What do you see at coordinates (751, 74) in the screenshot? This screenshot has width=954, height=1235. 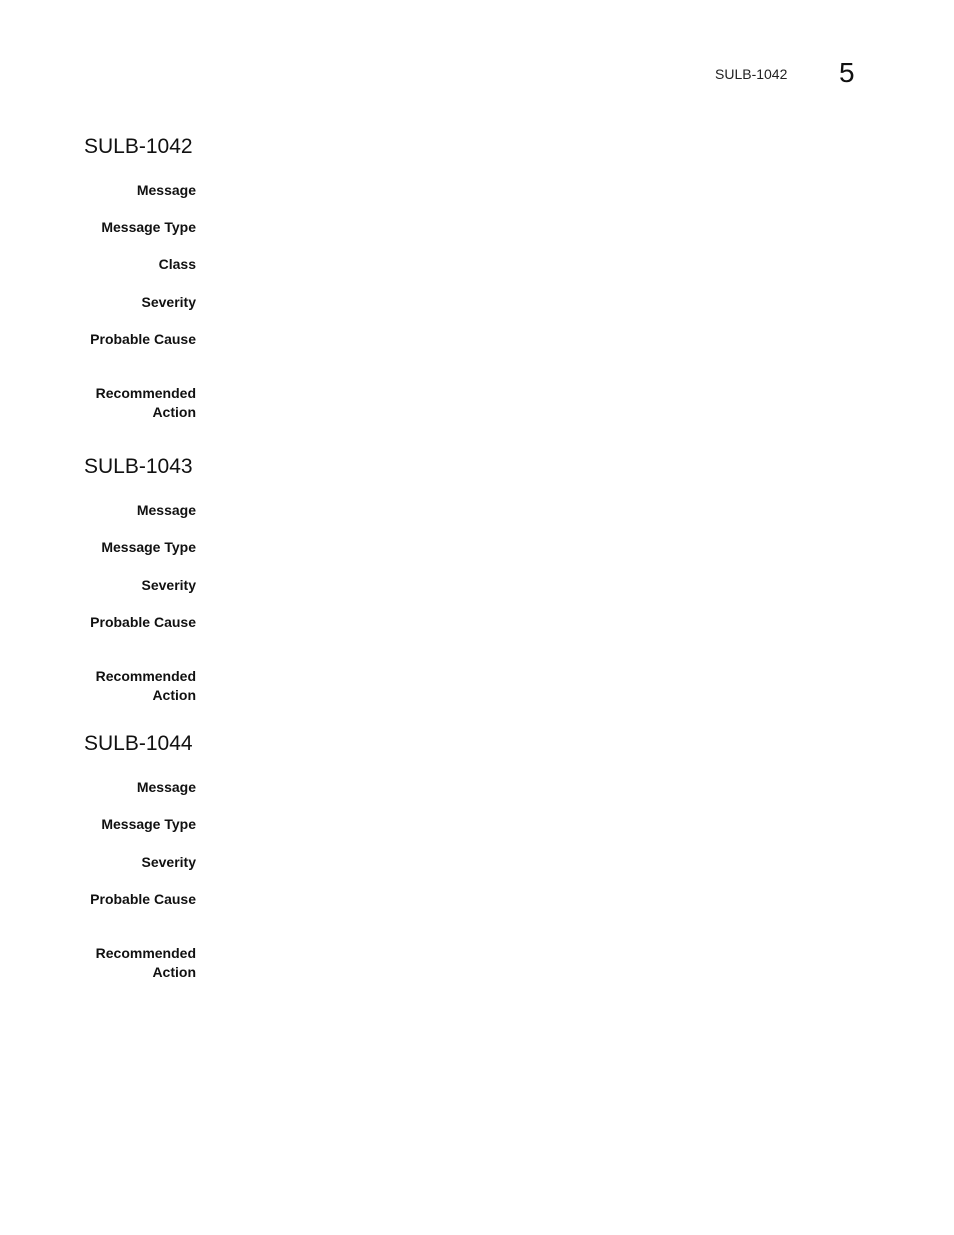 I see `running-header-title: SULB-1042` at bounding box center [751, 74].